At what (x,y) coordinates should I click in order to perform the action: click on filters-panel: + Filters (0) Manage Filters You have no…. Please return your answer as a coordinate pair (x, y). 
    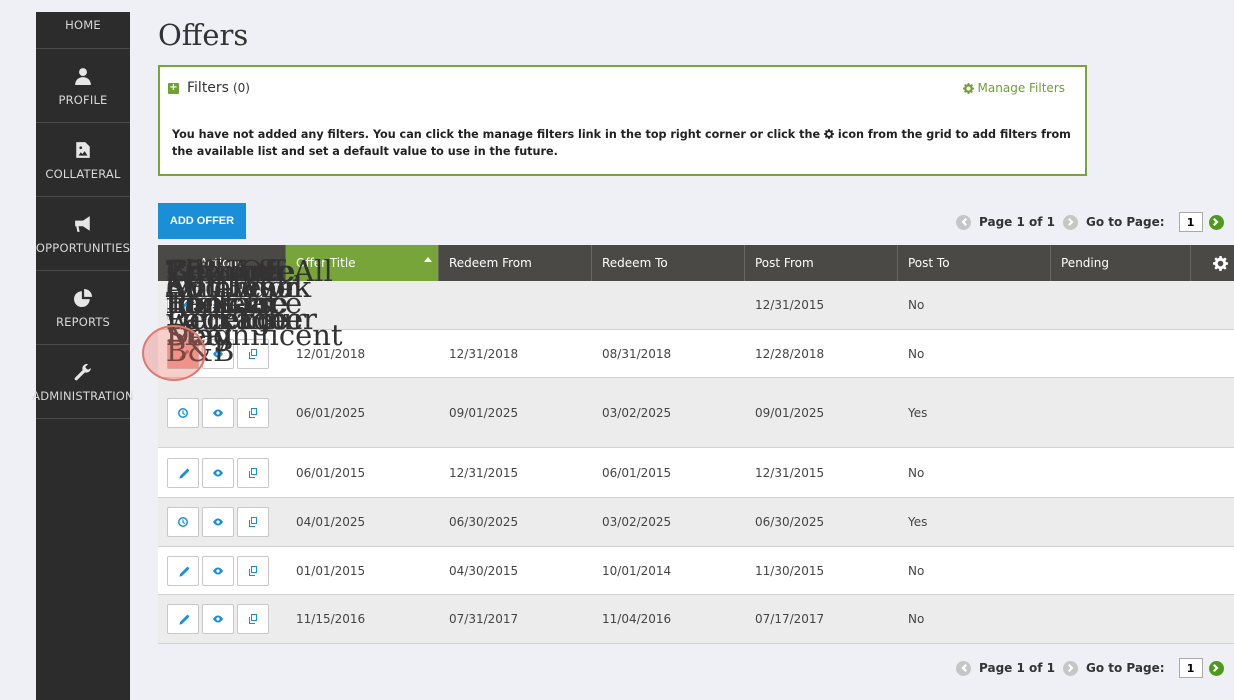
    Looking at the image, I should click on (622, 120).